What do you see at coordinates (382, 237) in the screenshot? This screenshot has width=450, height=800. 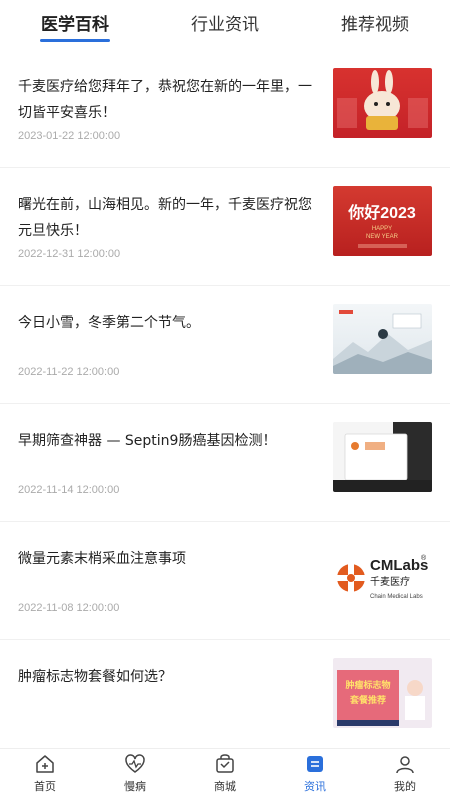 I see `thumb-sub-text: NEW YEAR` at bounding box center [382, 237].